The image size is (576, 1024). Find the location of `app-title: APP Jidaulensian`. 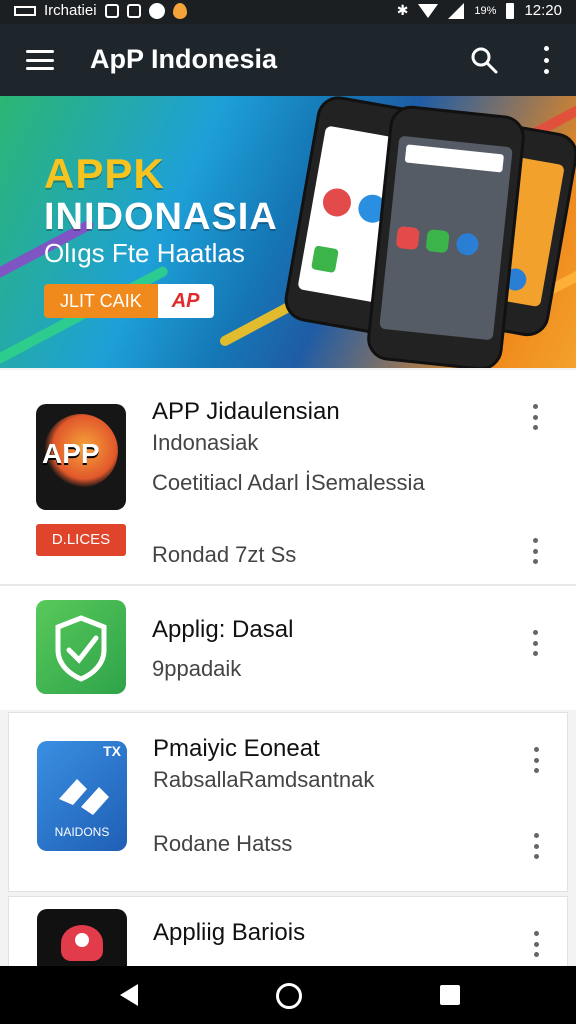

app-title: APP Jidaulensian is located at coordinates (246, 412).